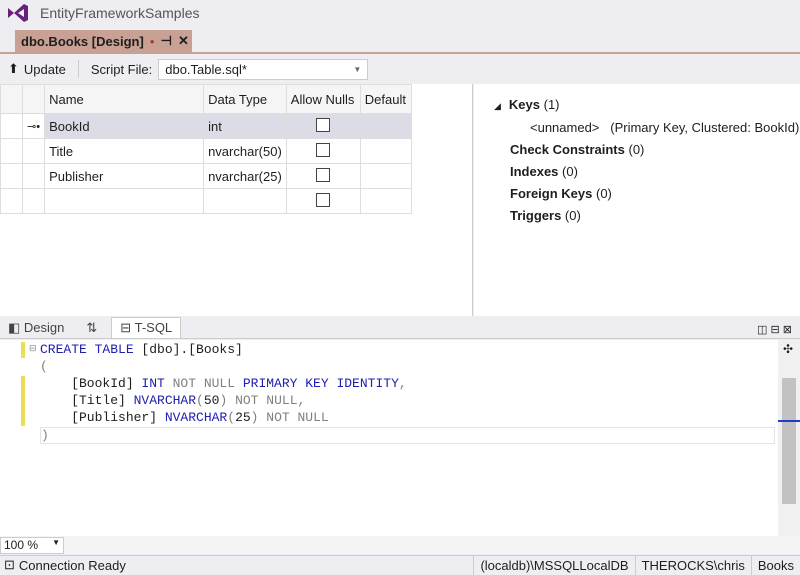 The width and height of the screenshot is (800, 575). What do you see at coordinates (124, 126) in the screenshot?
I see `column-name-cell: BookId` at bounding box center [124, 126].